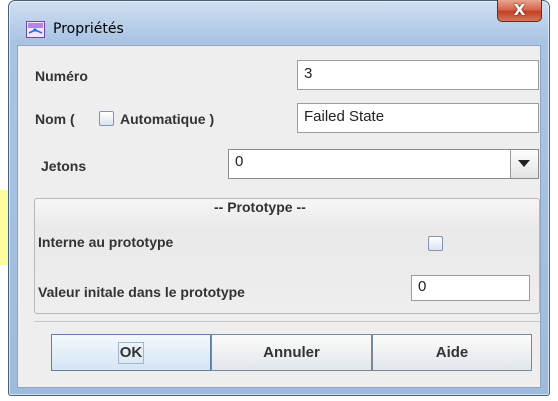 The image size is (558, 401). Describe the element at coordinates (61, 76) in the screenshot. I see `numero-label: Numéro` at that location.